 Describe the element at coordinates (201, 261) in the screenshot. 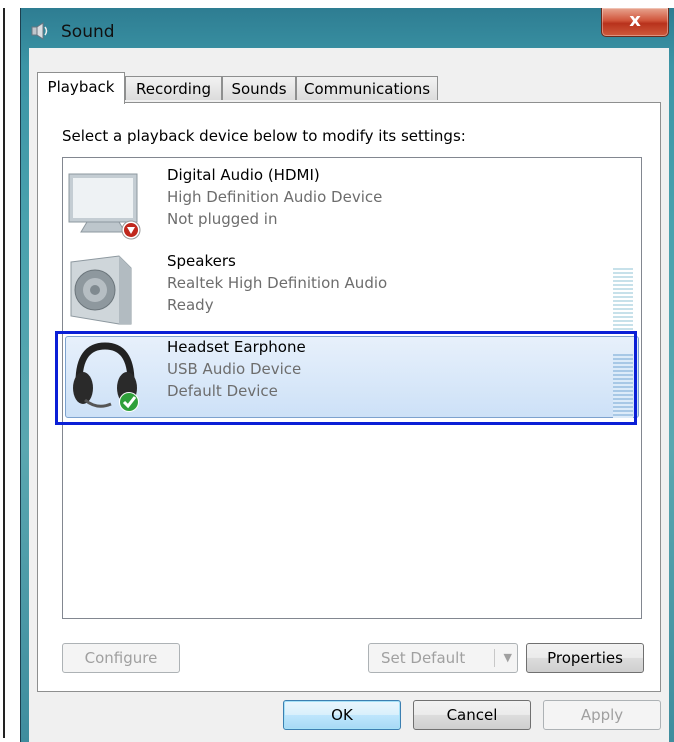

I see `device-name: Speakers` at that location.